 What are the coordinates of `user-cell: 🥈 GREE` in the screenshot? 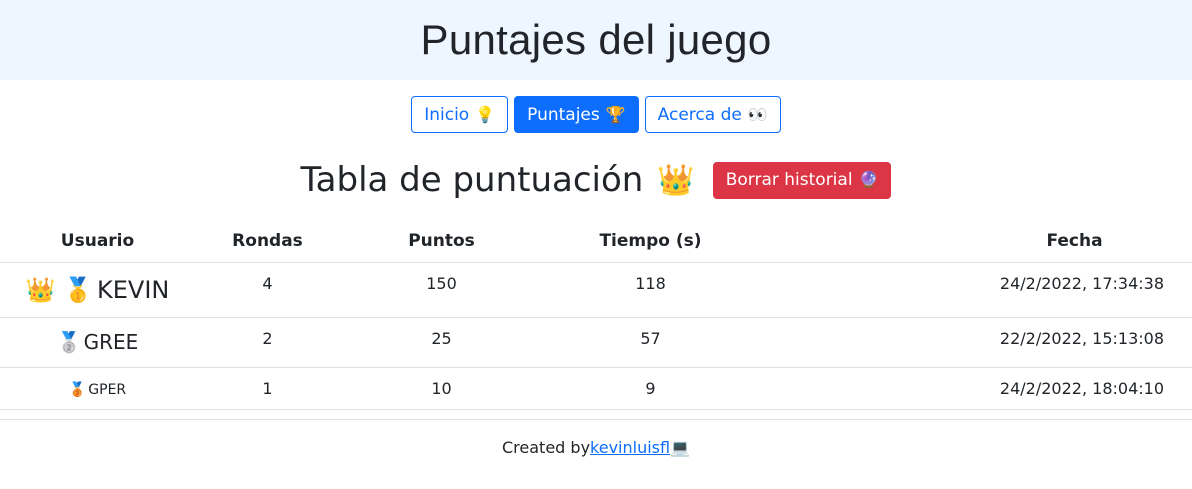 It's located at (97, 342).